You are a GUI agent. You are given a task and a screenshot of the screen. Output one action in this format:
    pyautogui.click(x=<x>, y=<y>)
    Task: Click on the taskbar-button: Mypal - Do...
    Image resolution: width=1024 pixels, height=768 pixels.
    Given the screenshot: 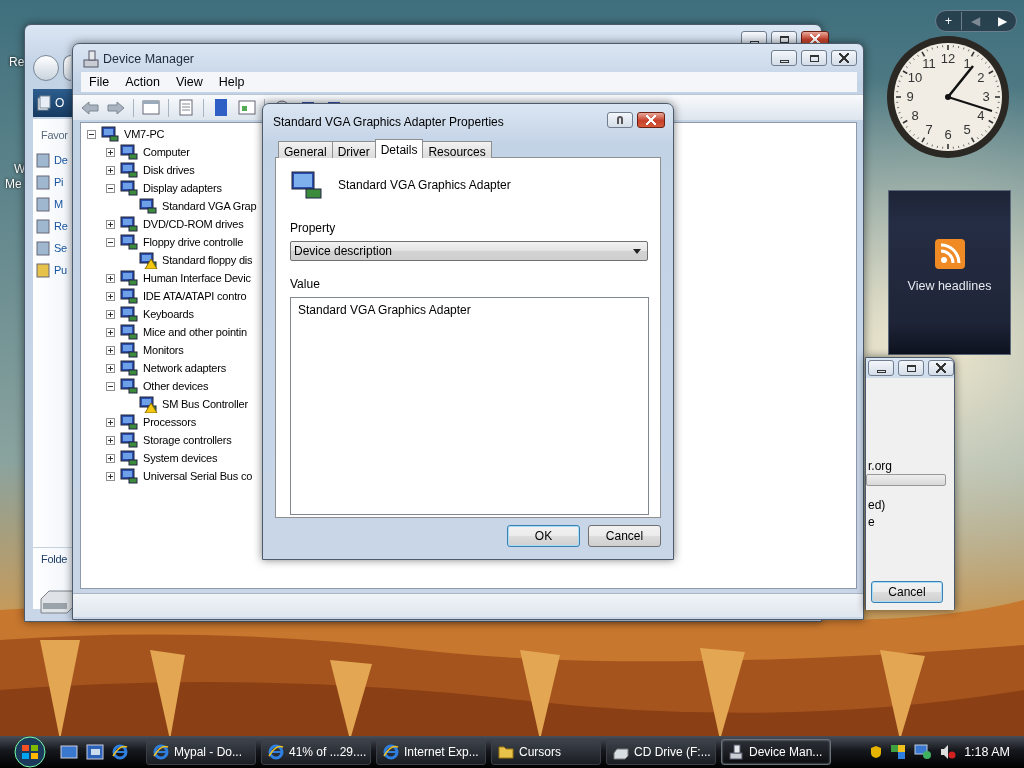 What is the action you would take?
    pyautogui.click(x=201, y=752)
    